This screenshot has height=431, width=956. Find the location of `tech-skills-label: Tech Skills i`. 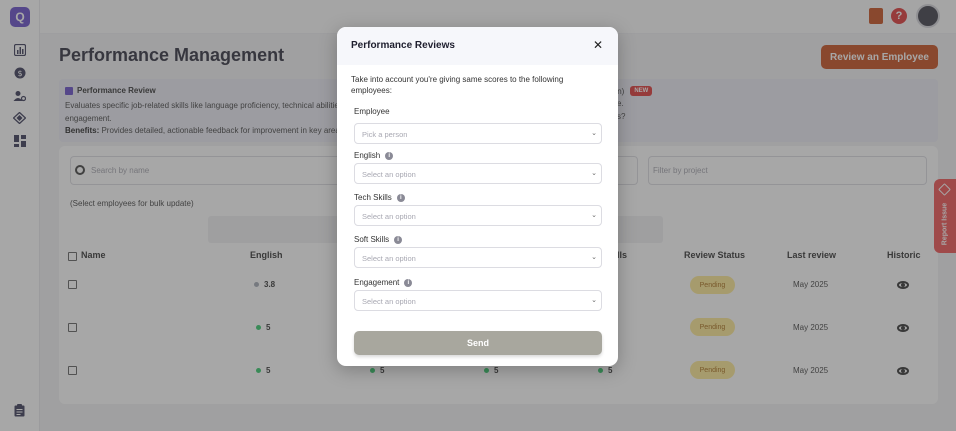

tech-skills-label: Tech Skills i is located at coordinates (379, 197).